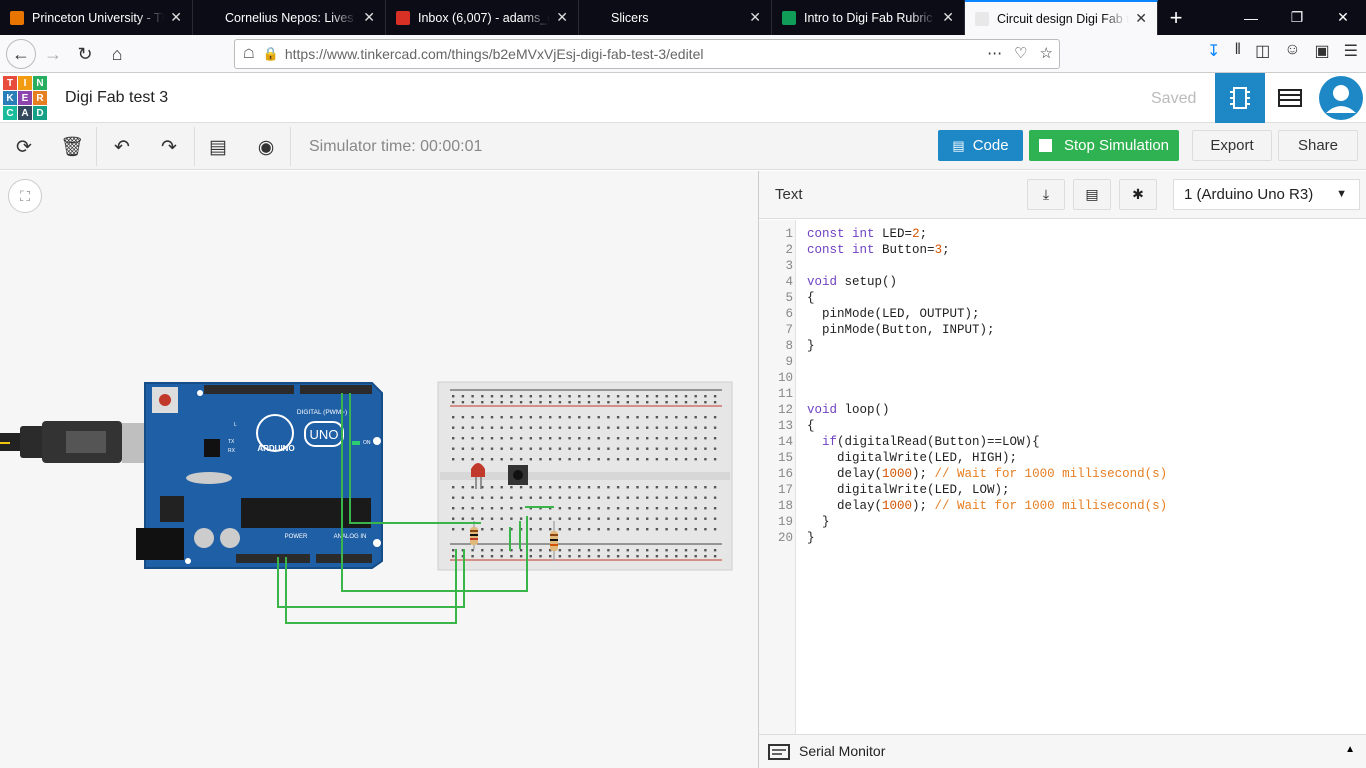 The image size is (1366, 768). I want to click on avatar-icon, so click(1341, 98).